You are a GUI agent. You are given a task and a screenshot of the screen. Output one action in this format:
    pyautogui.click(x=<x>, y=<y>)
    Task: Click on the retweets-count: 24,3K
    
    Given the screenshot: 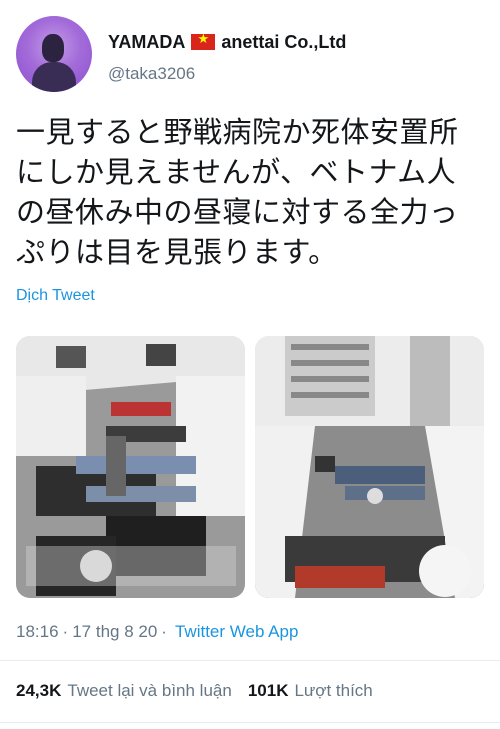 What is the action you would take?
    pyautogui.click(x=38, y=691)
    